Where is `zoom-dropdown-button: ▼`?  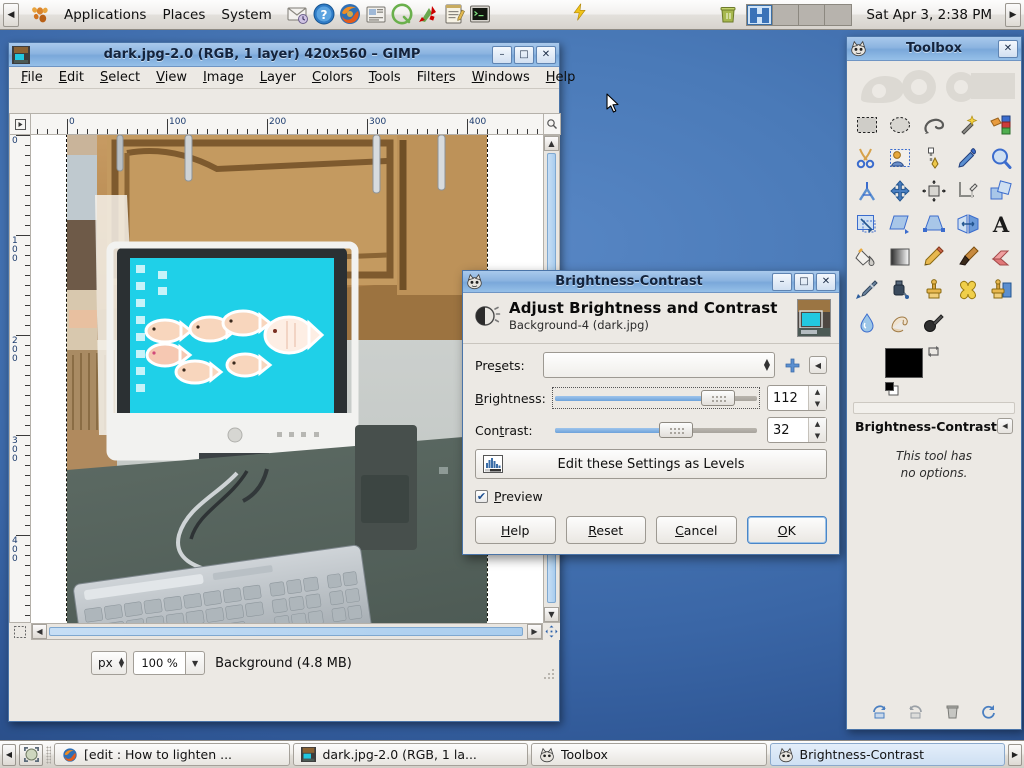
zoom-dropdown-button: ▼ is located at coordinates (195, 663).